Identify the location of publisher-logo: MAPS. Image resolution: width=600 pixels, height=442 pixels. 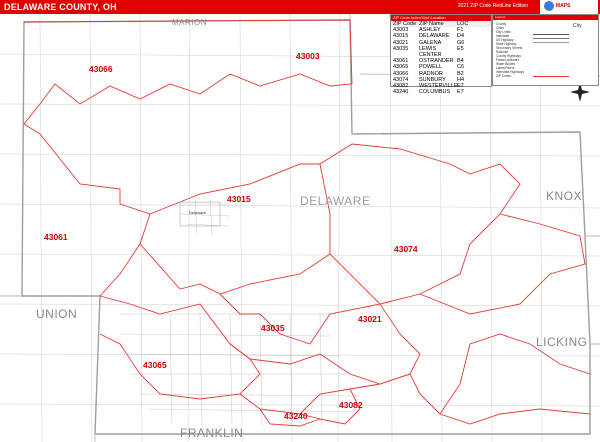
(569, 7).